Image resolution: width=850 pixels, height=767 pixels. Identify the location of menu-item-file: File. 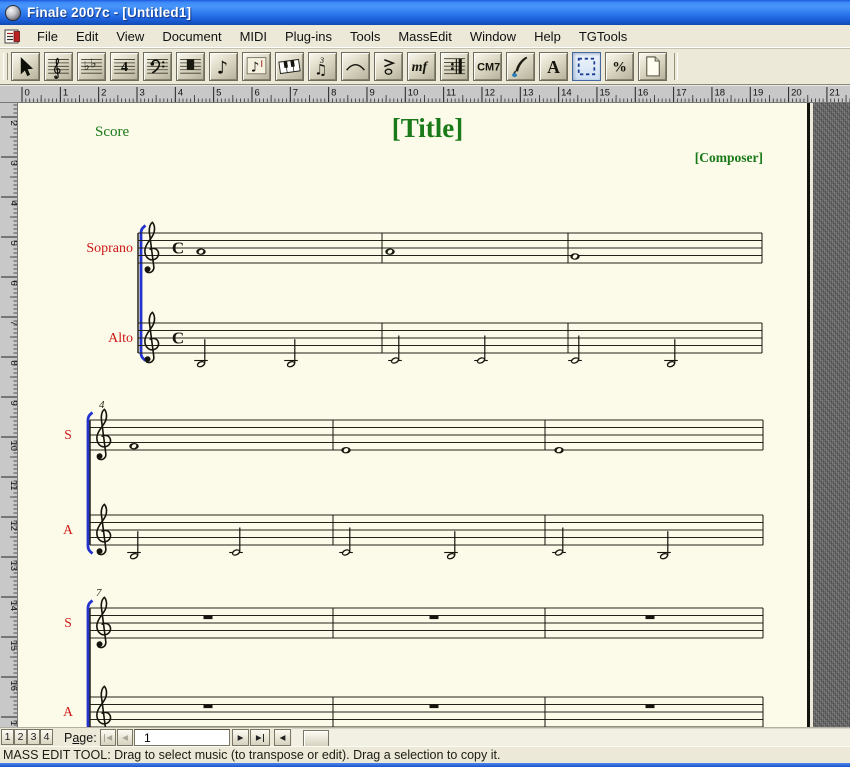
(47, 36).